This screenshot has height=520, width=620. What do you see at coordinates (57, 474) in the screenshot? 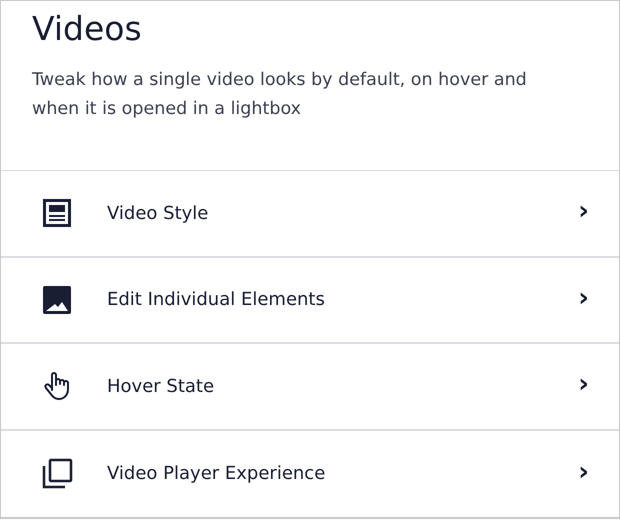
I see `copy-icon` at bounding box center [57, 474].